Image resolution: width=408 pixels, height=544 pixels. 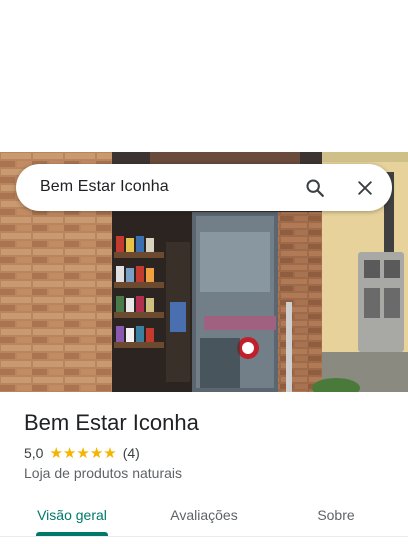 I want to click on rating-value: 5,0, so click(x=34, y=453).